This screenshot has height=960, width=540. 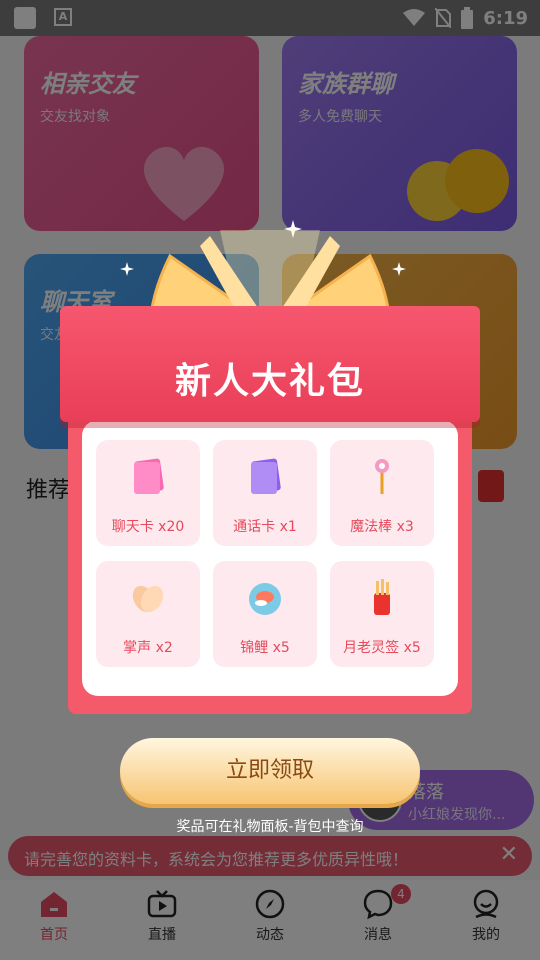 I want to click on prize-label: 魔法棒 x3, so click(x=382, y=527).